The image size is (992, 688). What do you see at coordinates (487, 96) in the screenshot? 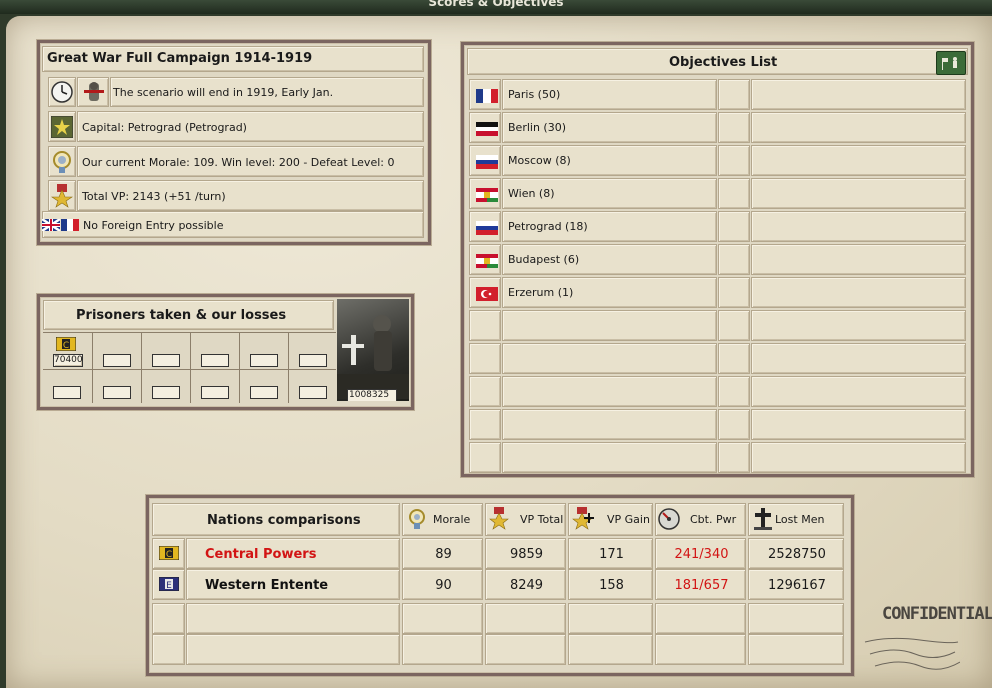
I see `france-flag-icon` at bounding box center [487, 96].